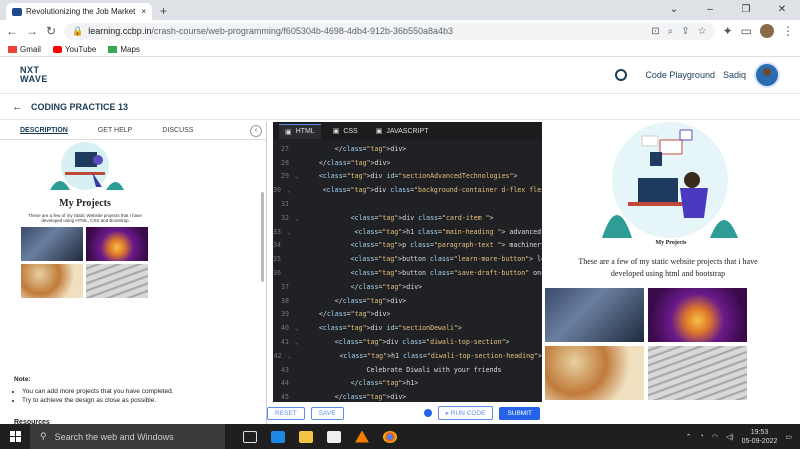 This screenshot has width=800, height=449. I want to click on bookmark-youtube: YouTube, so click(74, 49).